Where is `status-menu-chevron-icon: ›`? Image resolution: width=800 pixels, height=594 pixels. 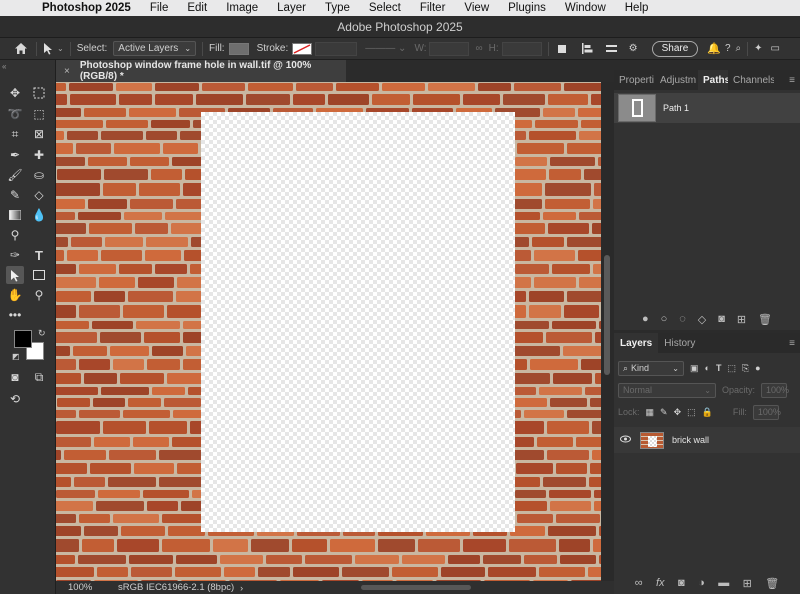 status-menu-chevron-icon: › is located at coordinates (241, 588).